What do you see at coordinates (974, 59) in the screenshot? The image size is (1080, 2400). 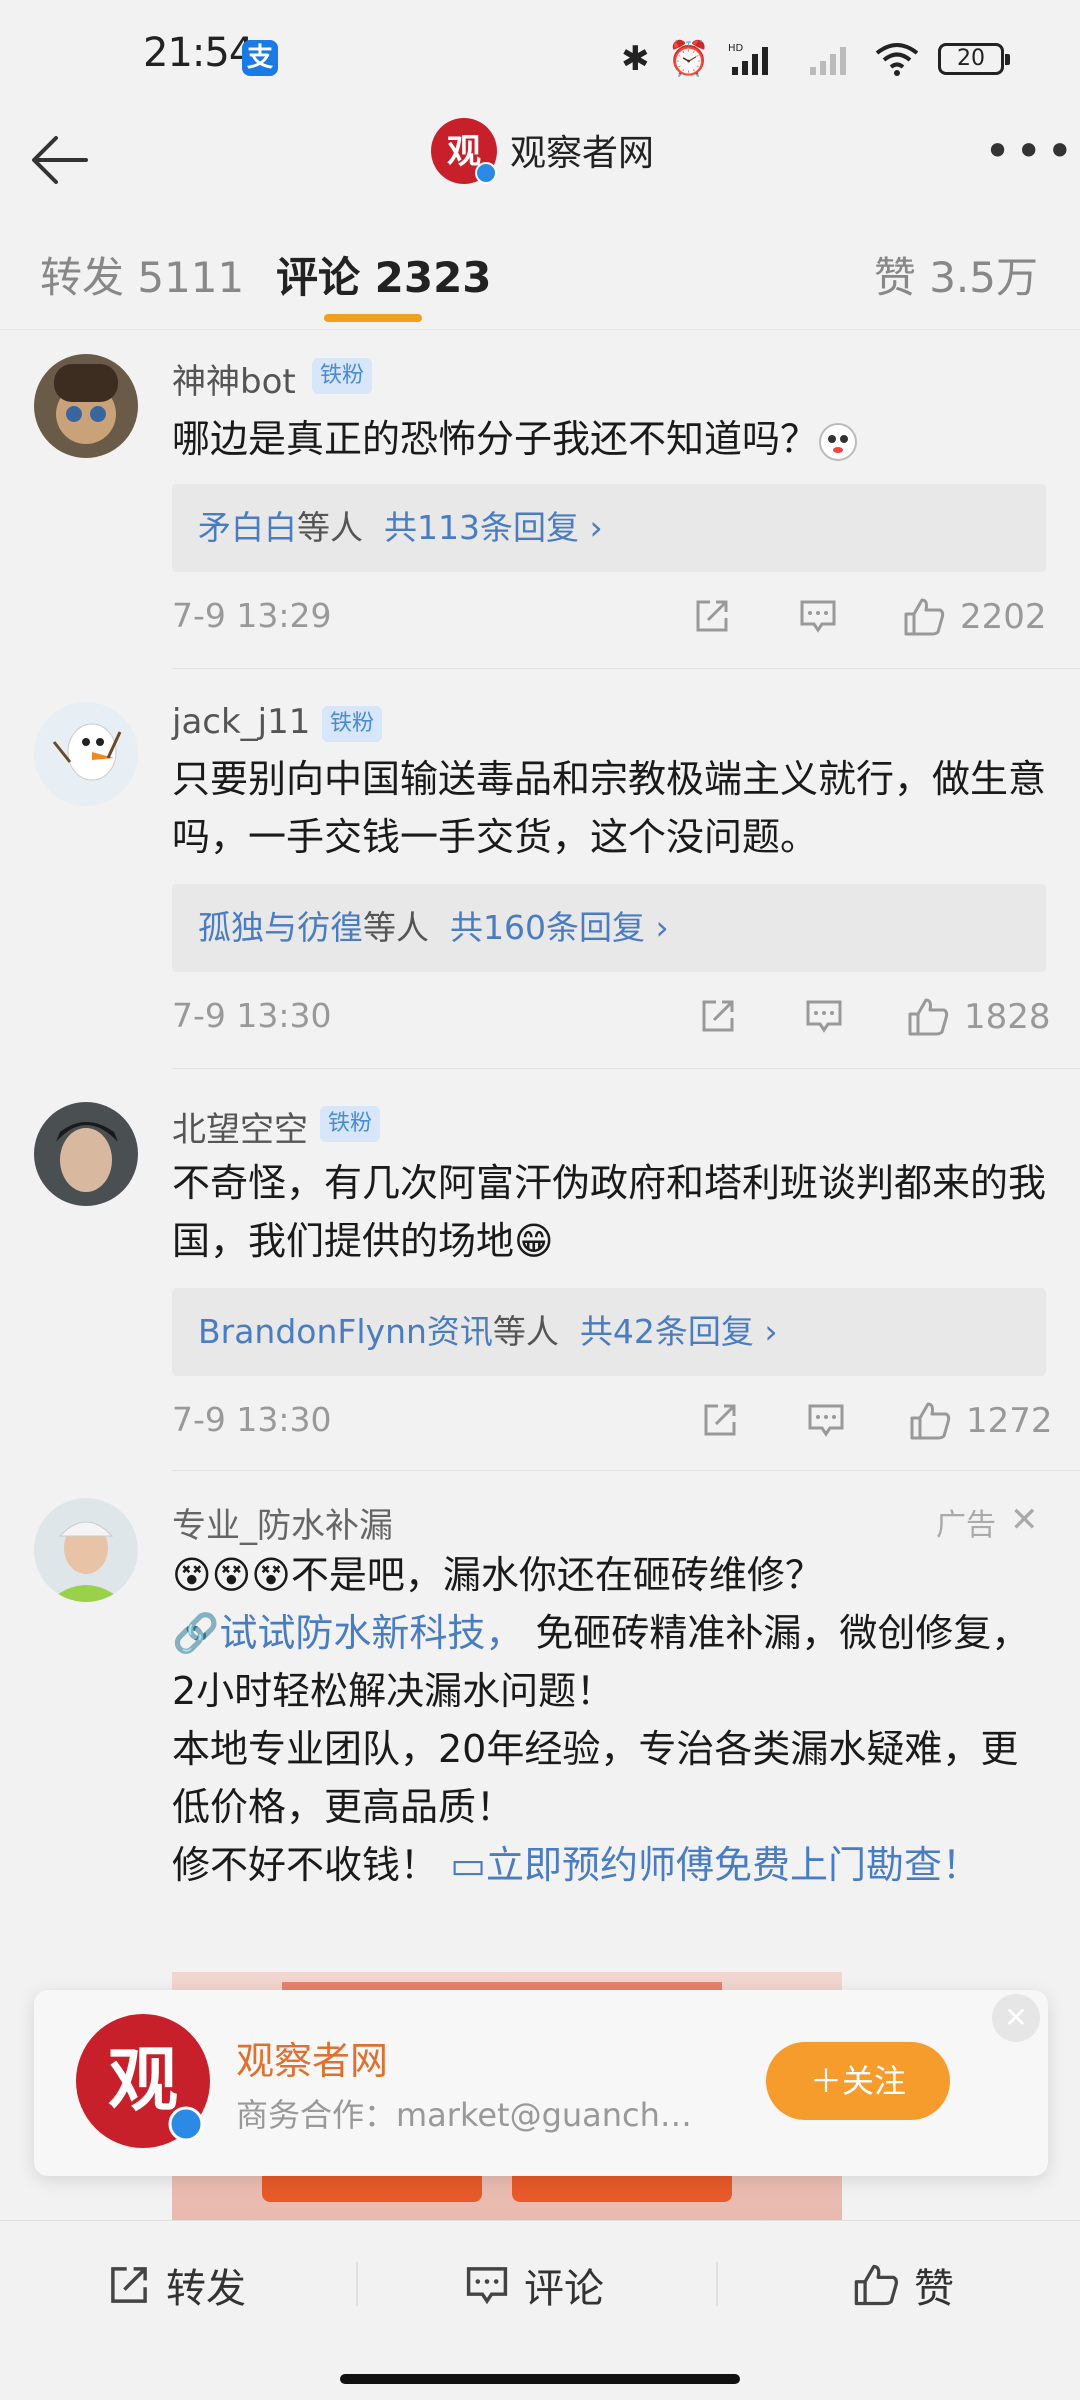 I see `battery-icon: 20` at bounding box center [974, 59].